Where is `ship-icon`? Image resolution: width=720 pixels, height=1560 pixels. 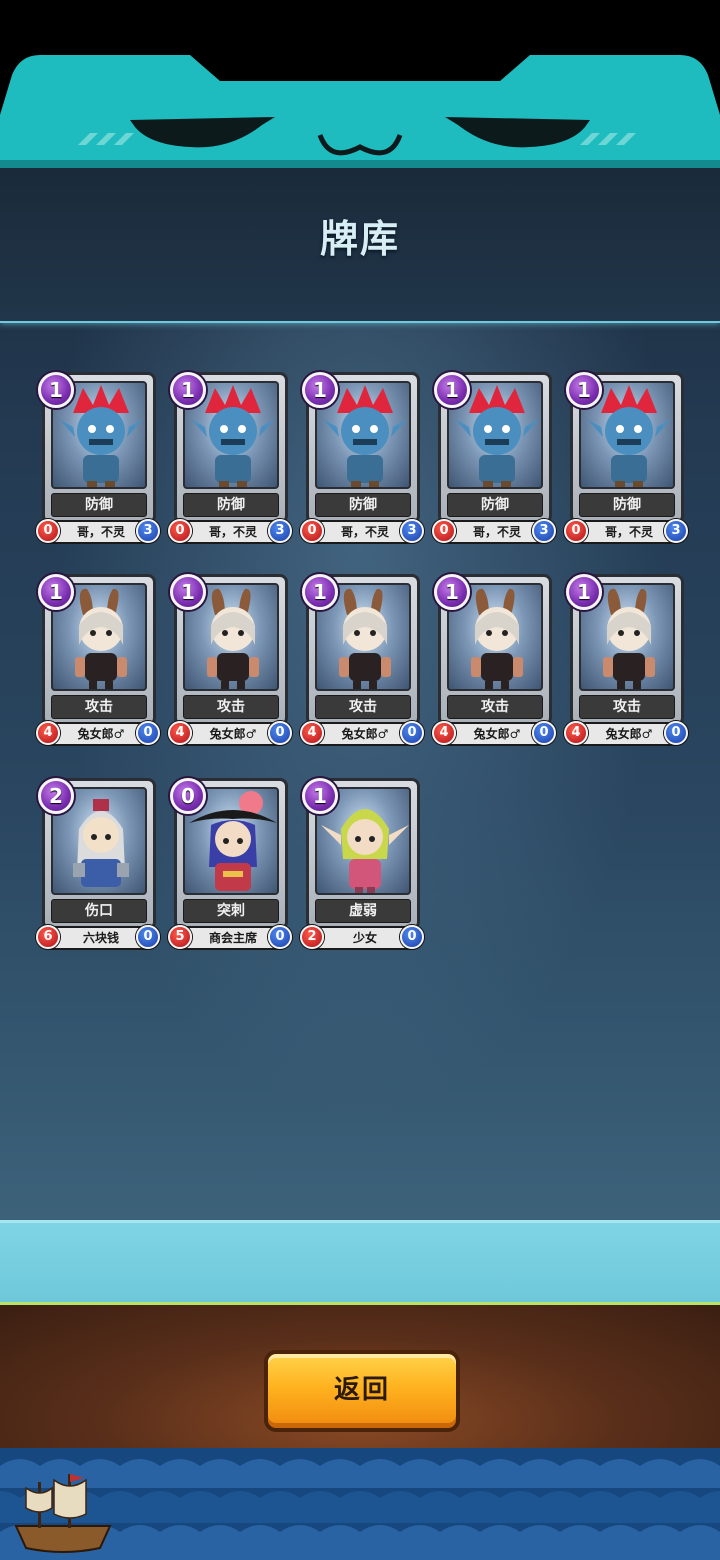 ship-icon is located at coordinates (63, 1513).